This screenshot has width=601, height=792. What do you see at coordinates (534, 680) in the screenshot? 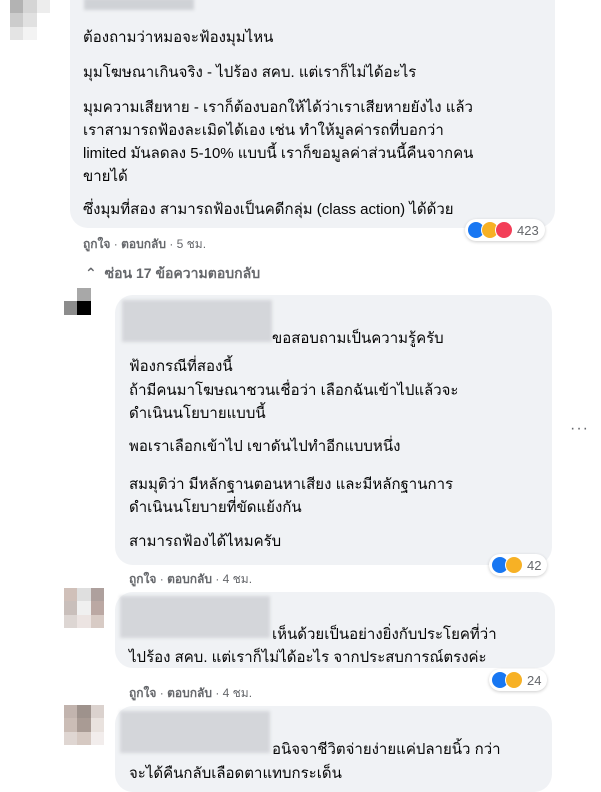
I see `reaction-count: 24` at bounding box center [534, 680].